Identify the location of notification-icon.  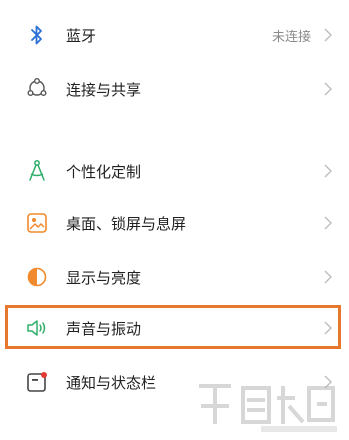
(37, 382).